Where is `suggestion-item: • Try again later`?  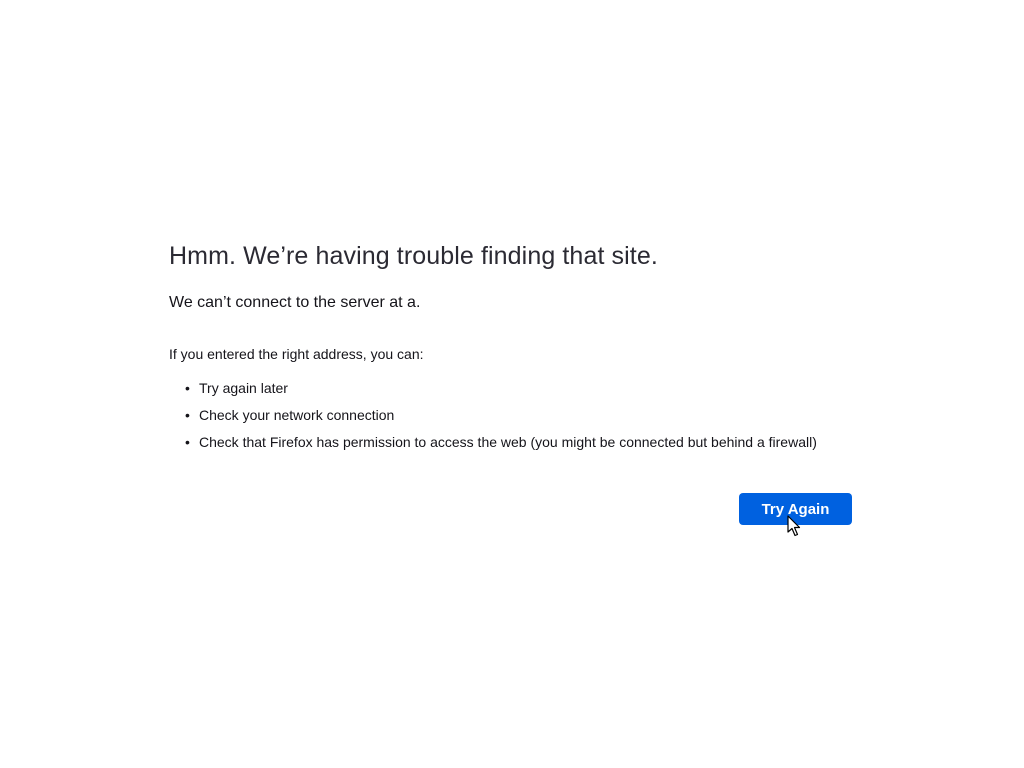 suggestion-item: • Try again later is located at coordinates (519, 391).